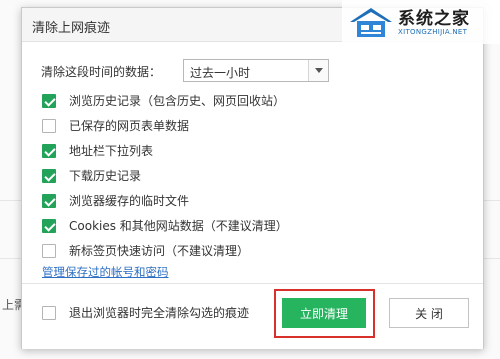 This screenshot has width=500, height=359. Describe the element at coordinates (434, 19) in the screenshot. I see `watermark-name: 系统之家` at that location.